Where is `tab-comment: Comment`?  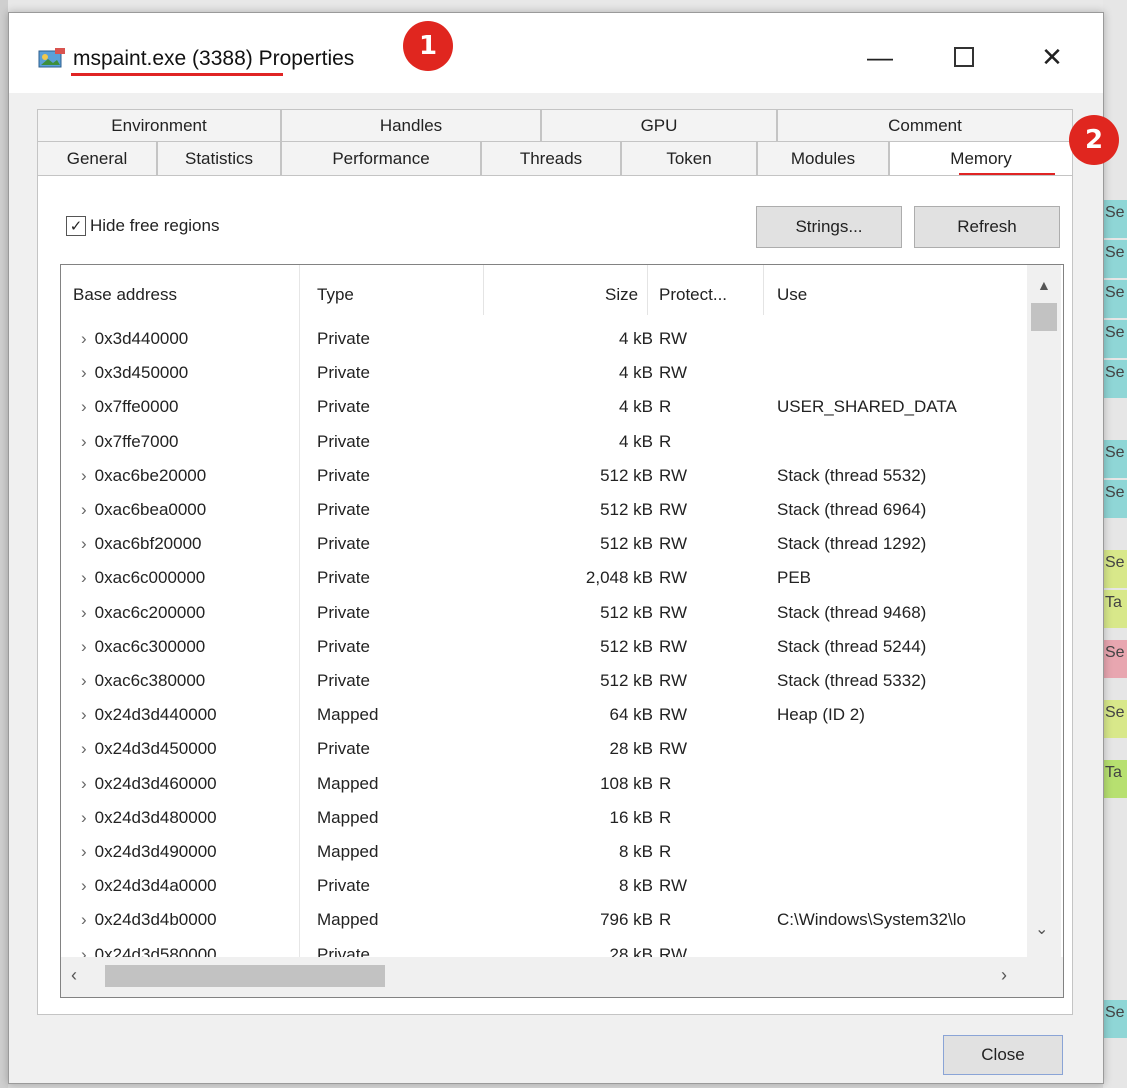
tab-comment: Comment is located at coordinates (925, 125).